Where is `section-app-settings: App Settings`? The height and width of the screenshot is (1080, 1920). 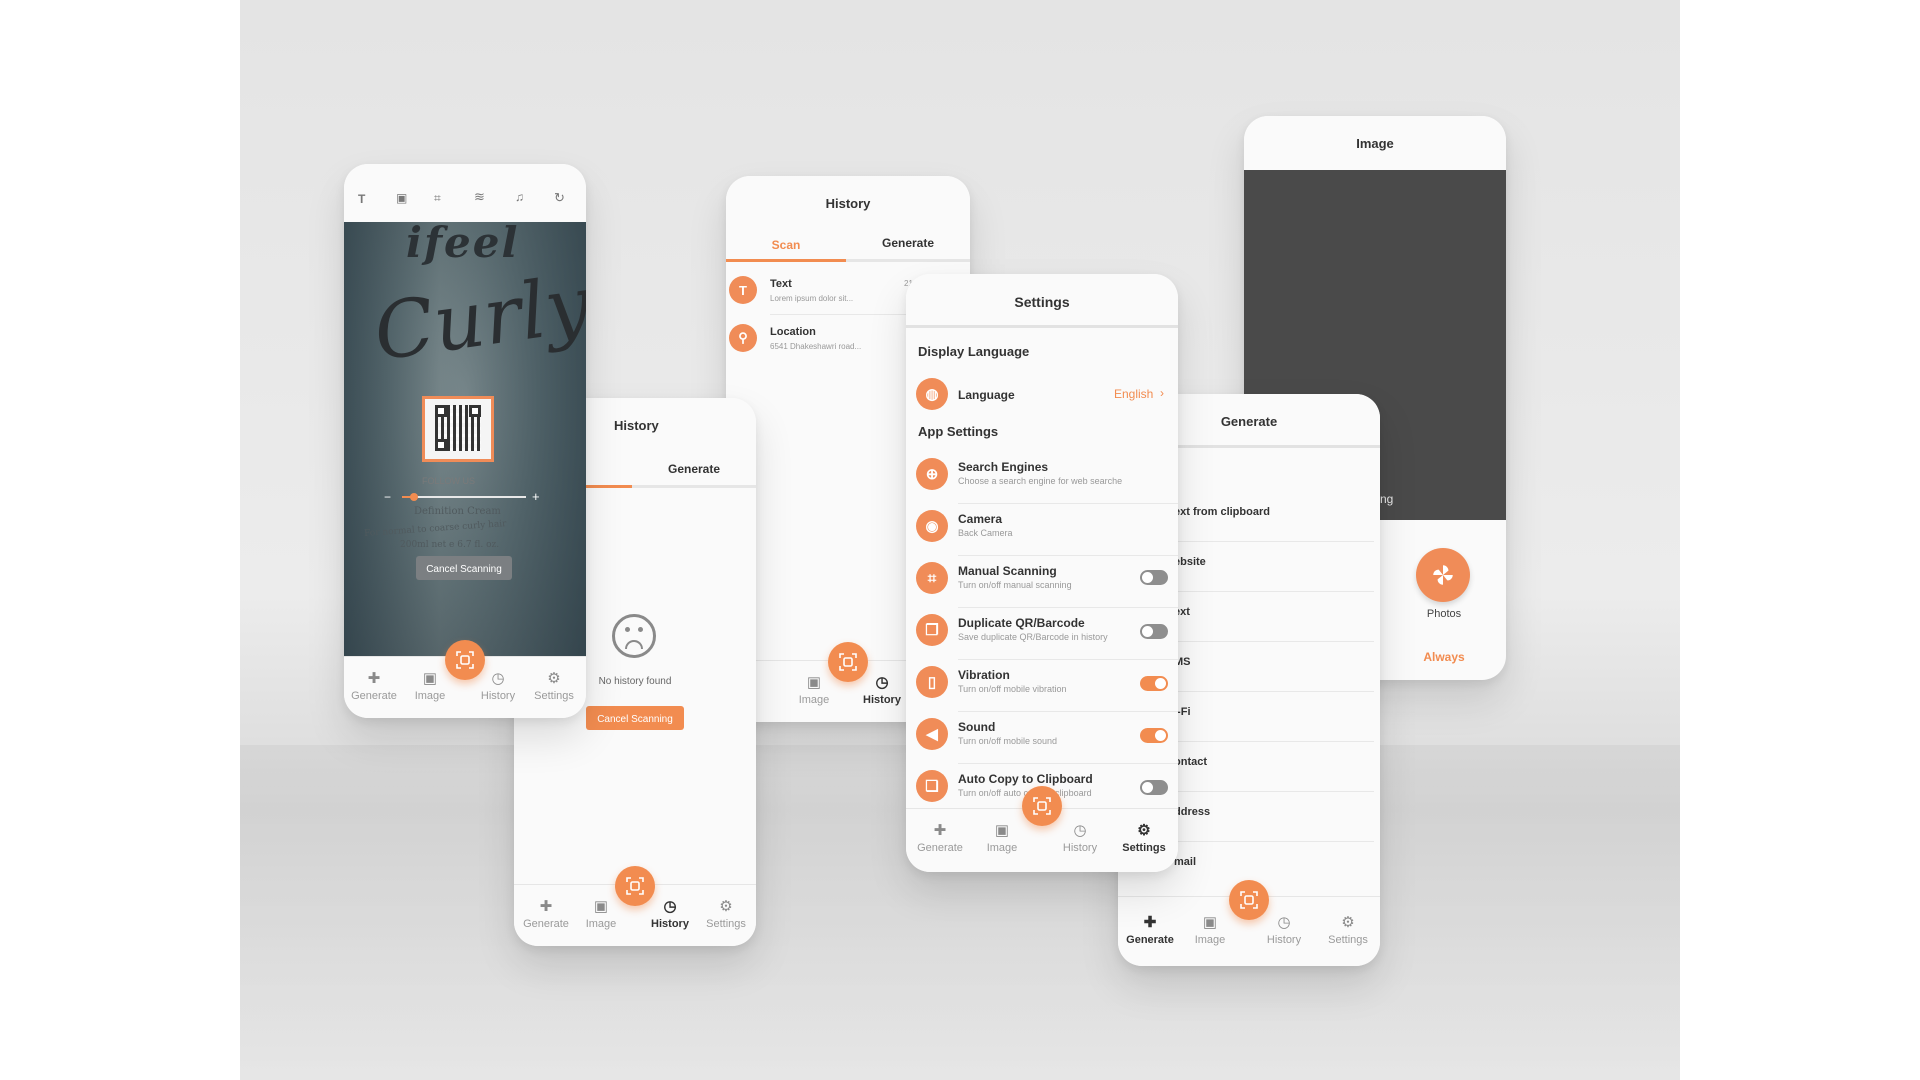
section-app-settings: App Settings is located at coordinates (958, 431).